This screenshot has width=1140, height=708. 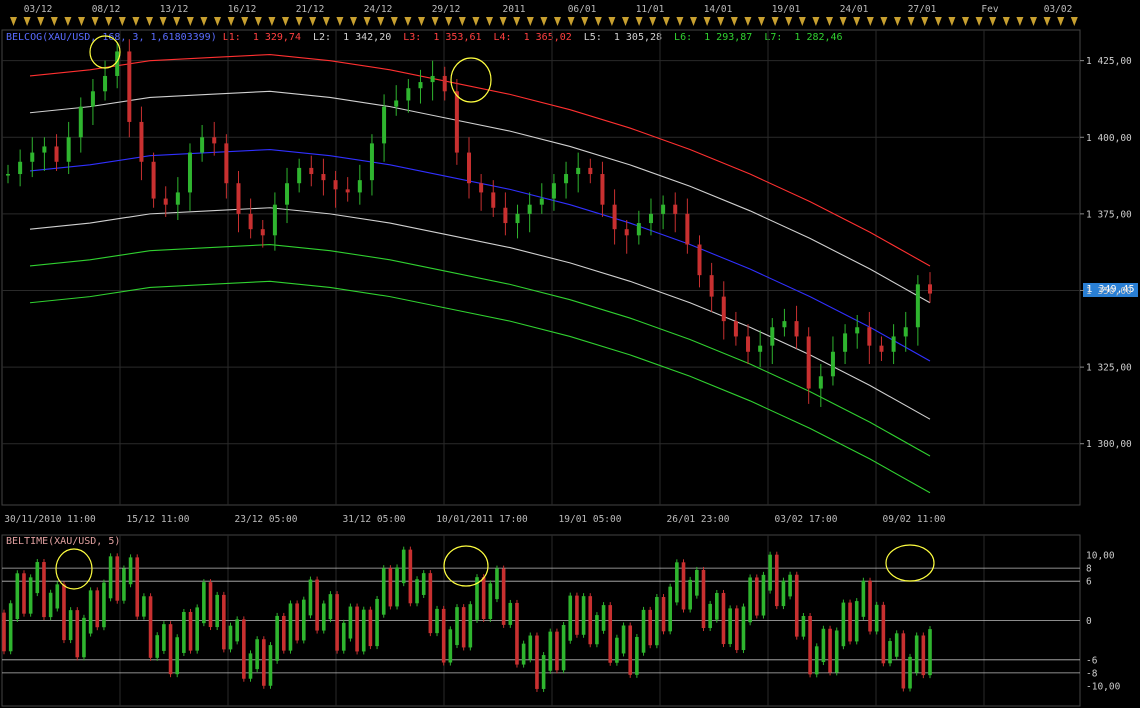 What do you see at coordinates (1089, 582) in the screenshot?
I see `oscillator-tick-label: 6` at bounding box center [1089, 582].